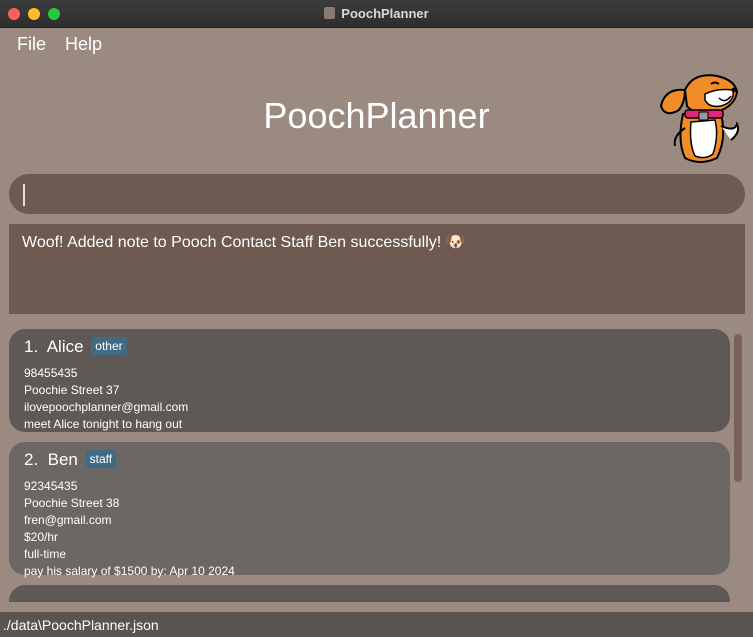 This screenshot has height=637, width=753. I want to click on window-title-text: PoochPlanner, so click(385, 13).